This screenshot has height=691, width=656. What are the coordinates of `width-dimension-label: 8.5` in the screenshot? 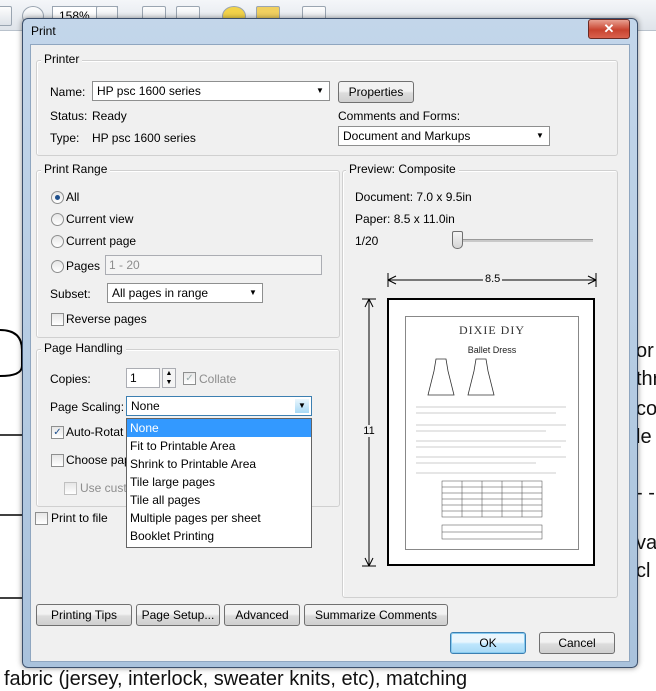 It's located at (493, 279).